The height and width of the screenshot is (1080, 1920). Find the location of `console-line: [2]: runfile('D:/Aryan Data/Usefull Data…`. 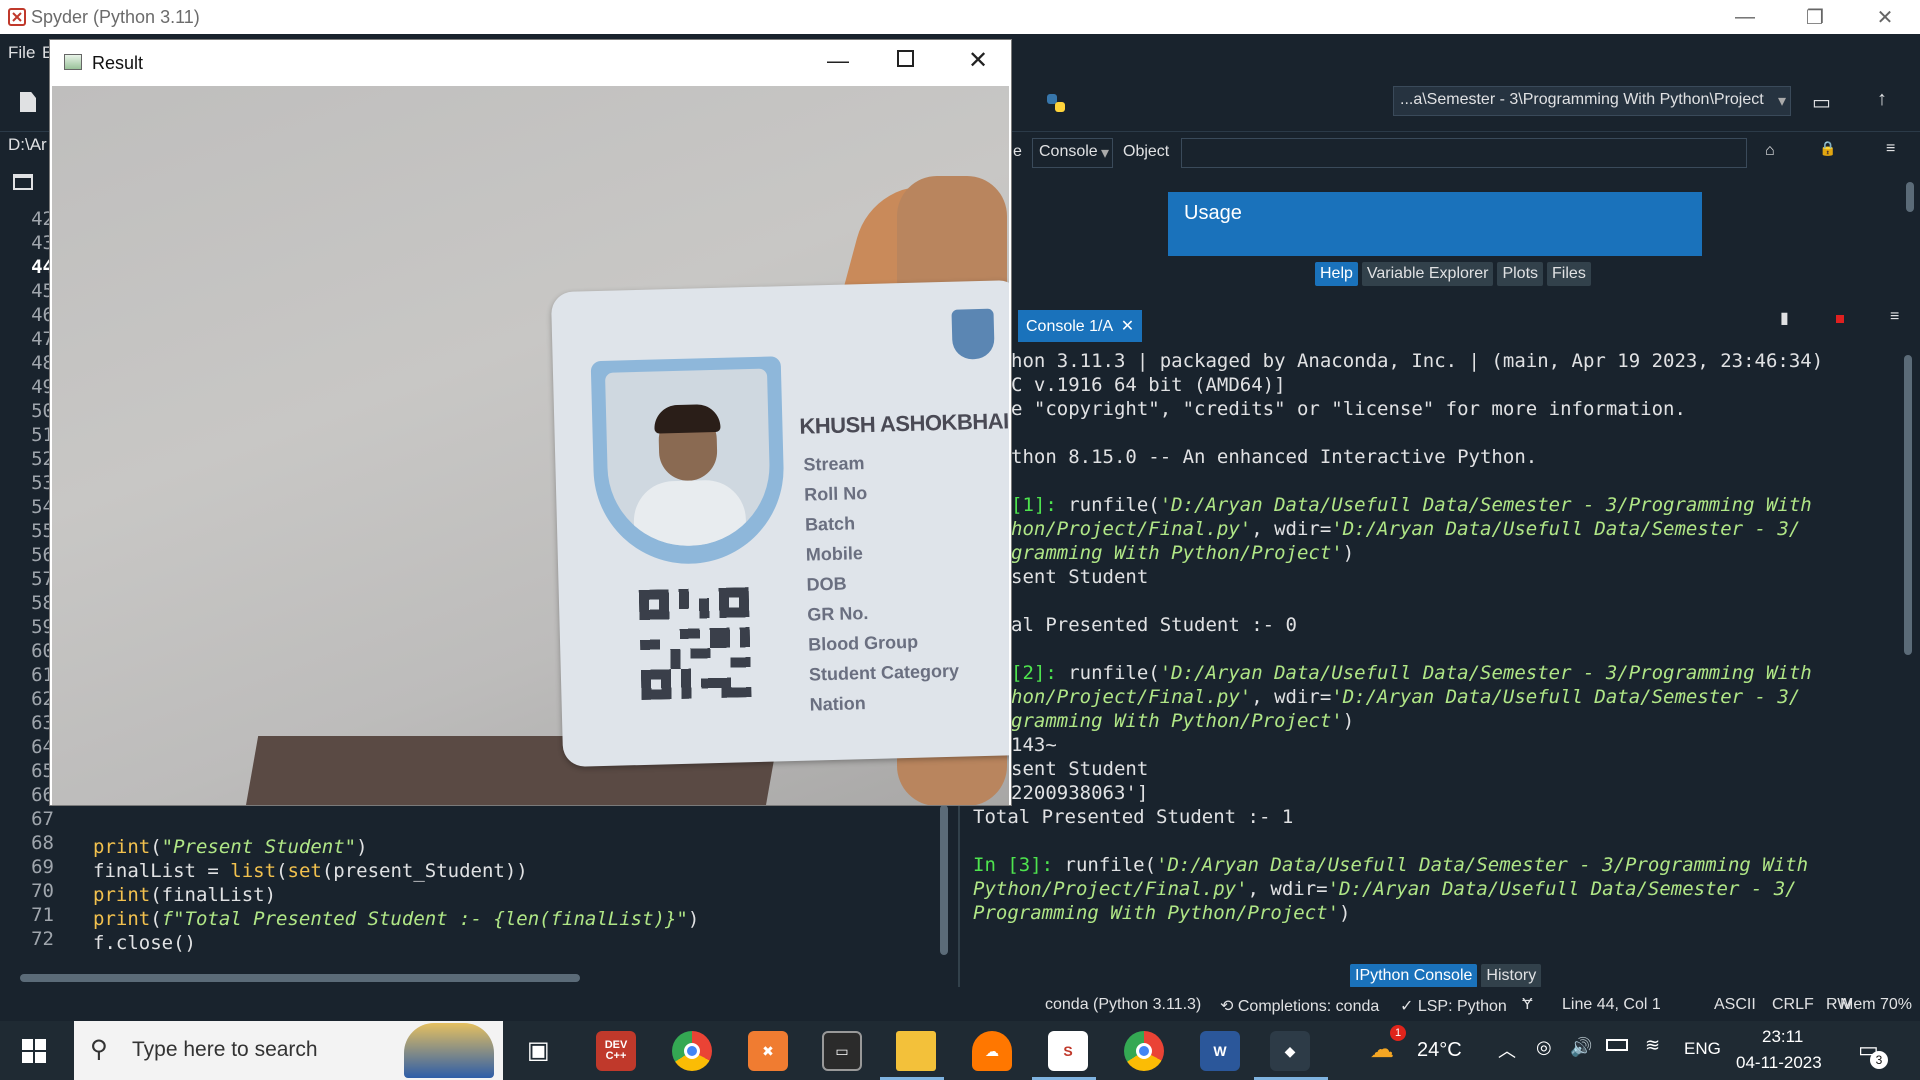

console-line: [2]: runfile('D:/Aryan Data/Usefull Data… is located at coordinates (1411, 673).